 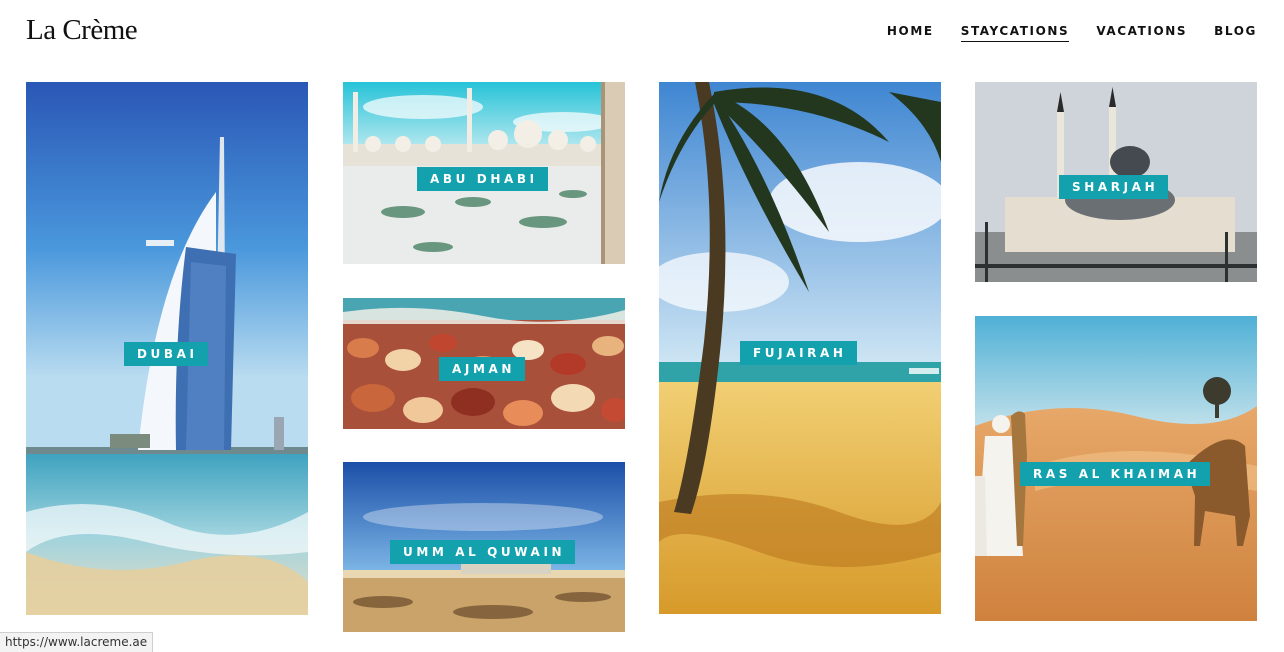 What do you see at coordinates (482, 179) in the screenshot?
I see `label-abu-dhabi: ABU DHABI` at bounding box center [482, 179].